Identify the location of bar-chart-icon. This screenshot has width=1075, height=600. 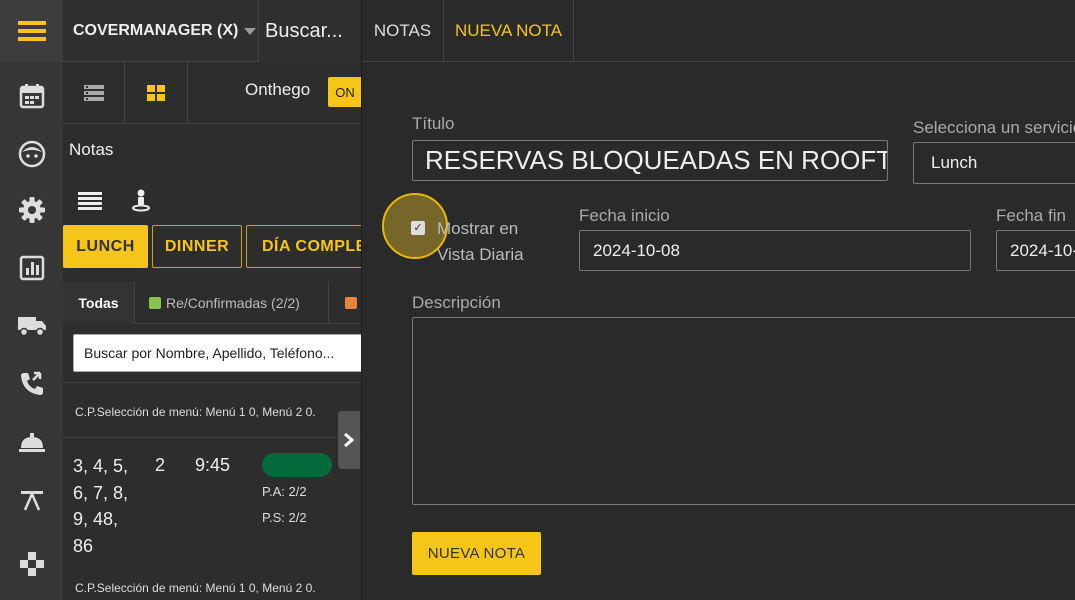
(31, 268).